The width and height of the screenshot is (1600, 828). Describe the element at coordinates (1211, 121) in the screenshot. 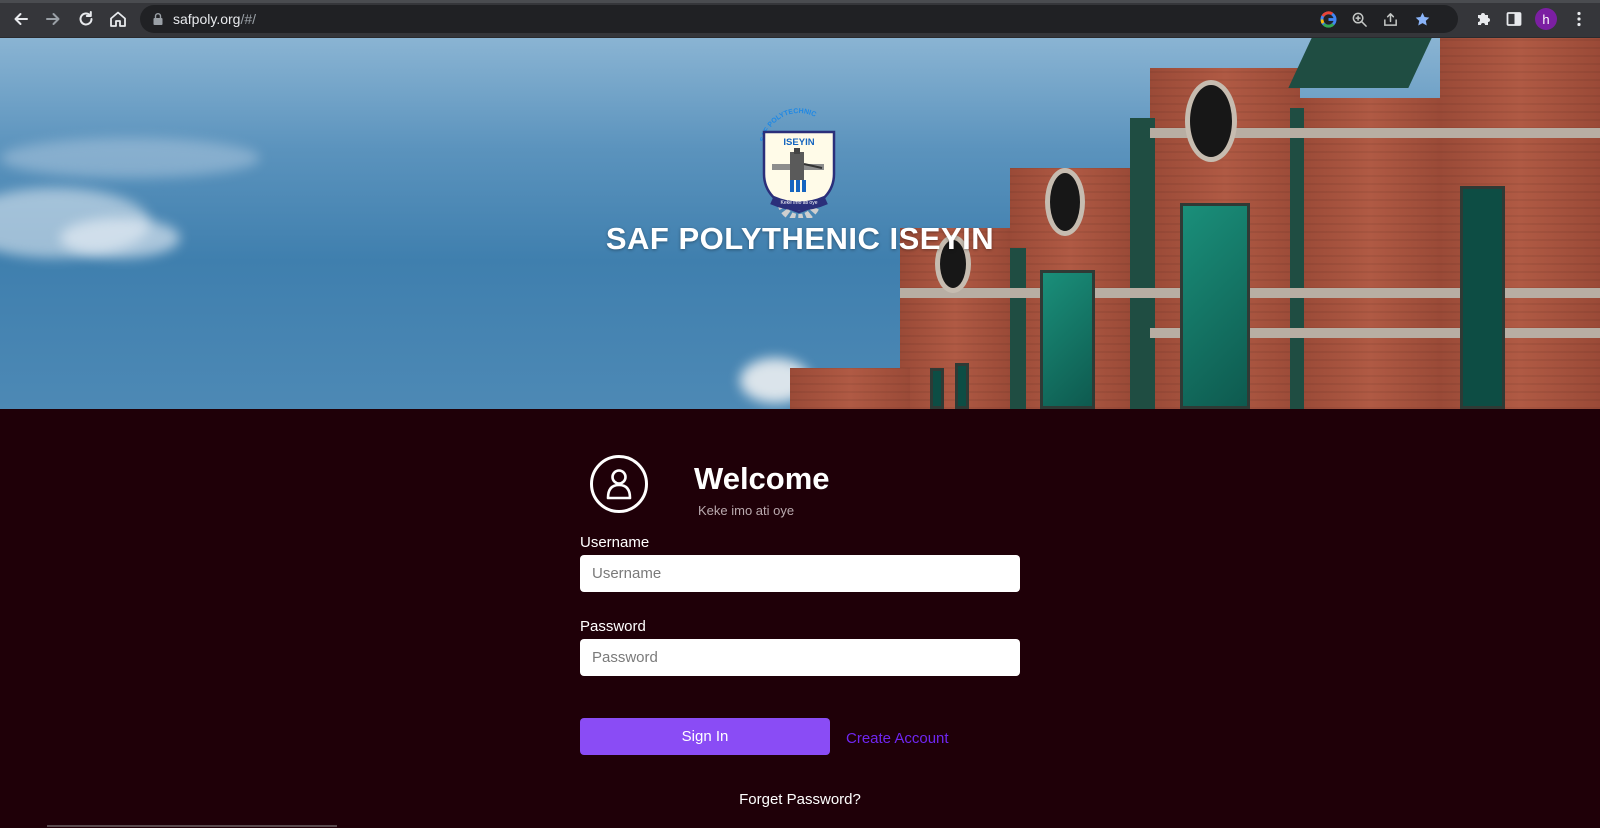

I see `round-window` at that location.